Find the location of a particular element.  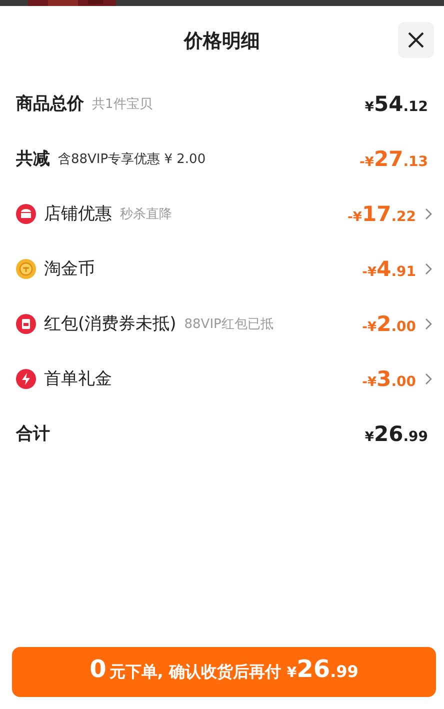

row-note: 含88VIP专享优惠 ¥ 2.00 is located at coordinates (132, 159).